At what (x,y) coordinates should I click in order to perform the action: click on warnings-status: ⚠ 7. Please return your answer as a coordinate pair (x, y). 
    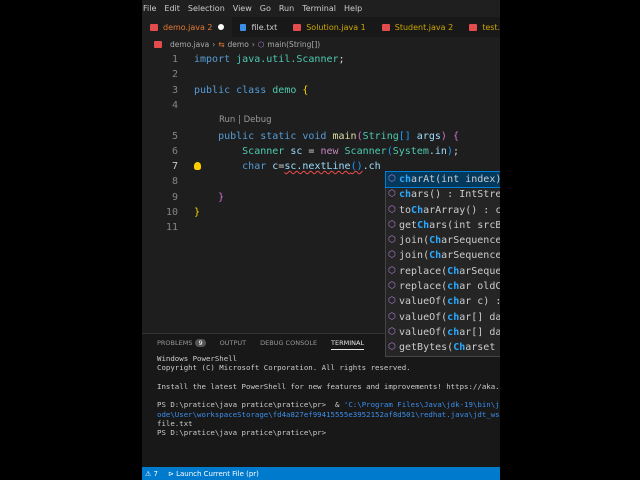
    Looking at the image, I should click on (151, 474).